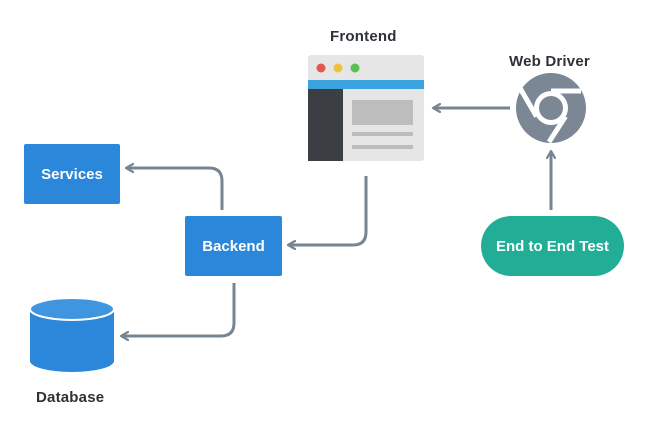 The image size is (648, 432). Describe the element at coordinates (328, 210) in the screenshot. I see `arrow-frontend-to-backend` at that location.